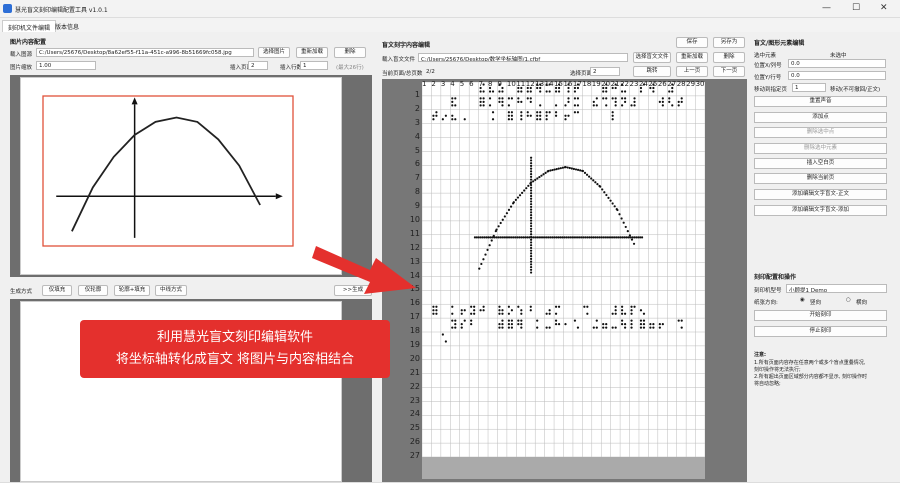 Image resolution: width=900 pixels, height=491 pixels. What do you see at coordinates (523, 57) in the screenshot?
I see `braille-path-input: C:/Users/25676/Desktop/数学坐标轴图/1.cfbf` at bounding box center [523, 57].